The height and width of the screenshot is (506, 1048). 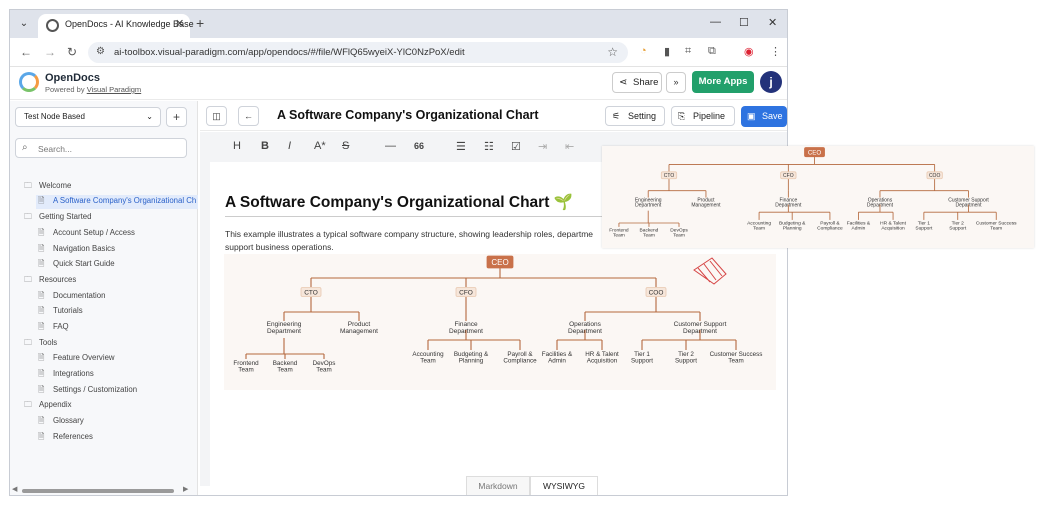 What do you see at coordinates (117, 375) in the screenshot?
I see `tree-doc: 🗎 Integrations` at bounding box center [117, 375].